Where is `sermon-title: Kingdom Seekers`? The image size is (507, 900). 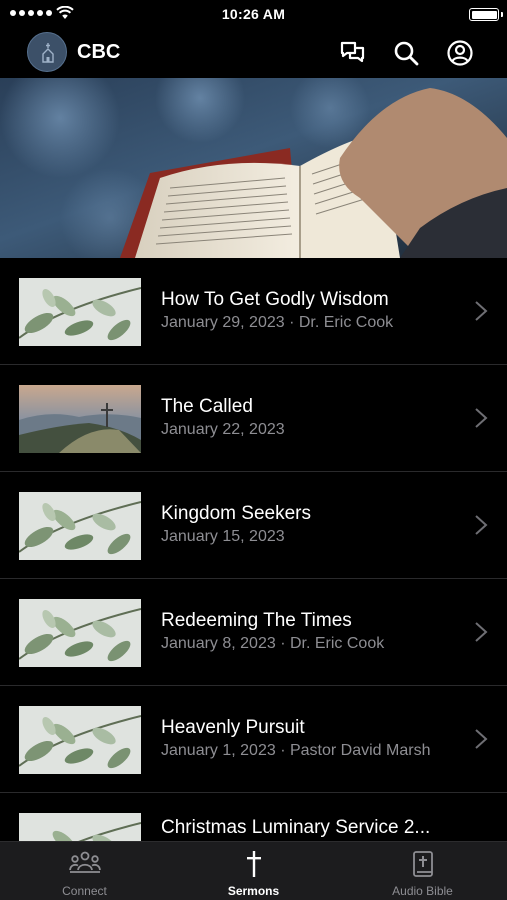
sermon-title: Kingdom Seekers is located at coordinates (236, 513).